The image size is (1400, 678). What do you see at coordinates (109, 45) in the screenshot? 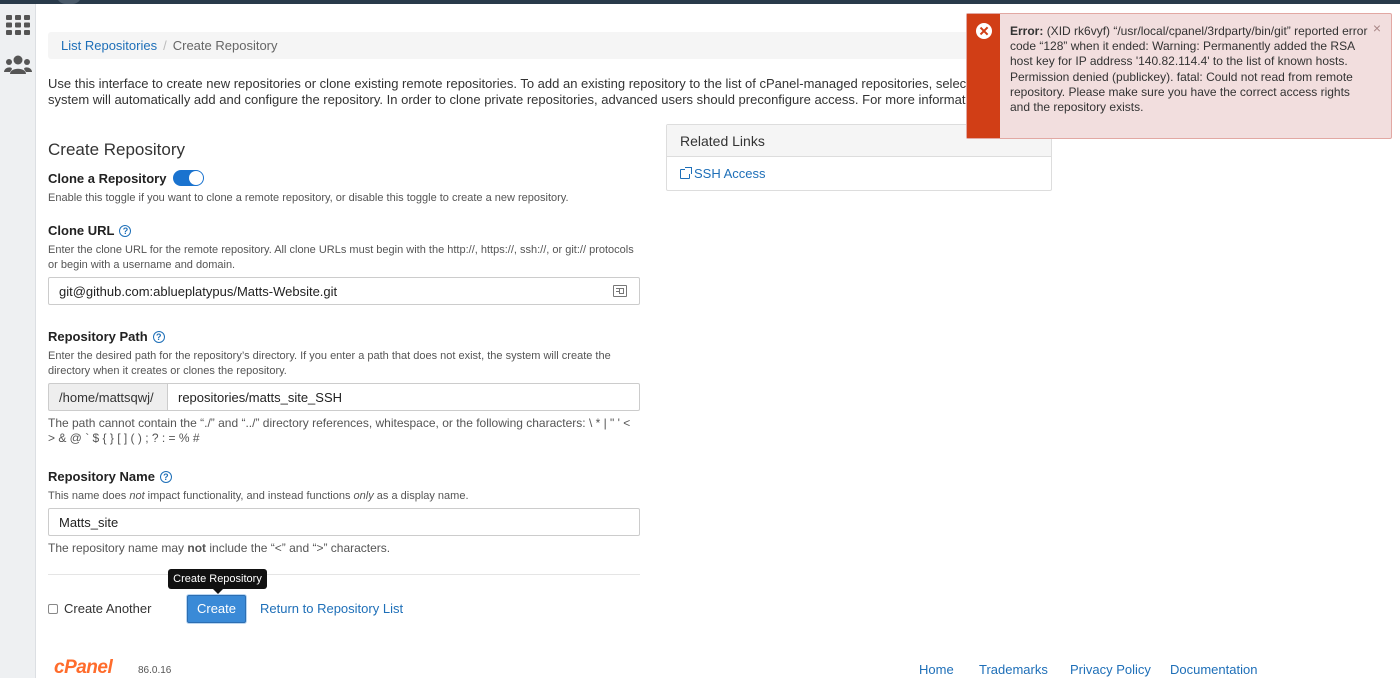
I see `breadcrumb-list-repositories: List Repositories` at bounding box center [109, 45].